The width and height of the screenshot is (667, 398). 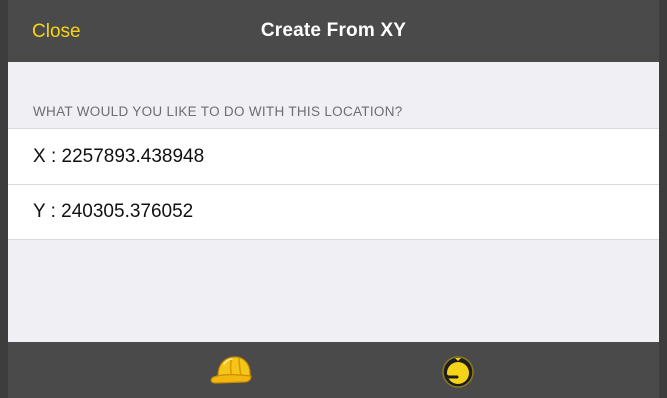 What do you see at coordinates (119, 156) in the screenshot?
I see `x-coordinate-label: X : 2257893.438948` at bounding box center [119, 156].